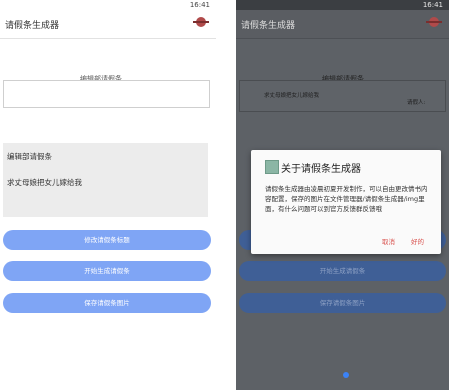 This screenshot has height=390, width=449. Describe the element at coordinates (105, 180) in the screenshot. I see `preview-card: 编辑部请假条 求丈母娘把女儿嫁给我` at that location.